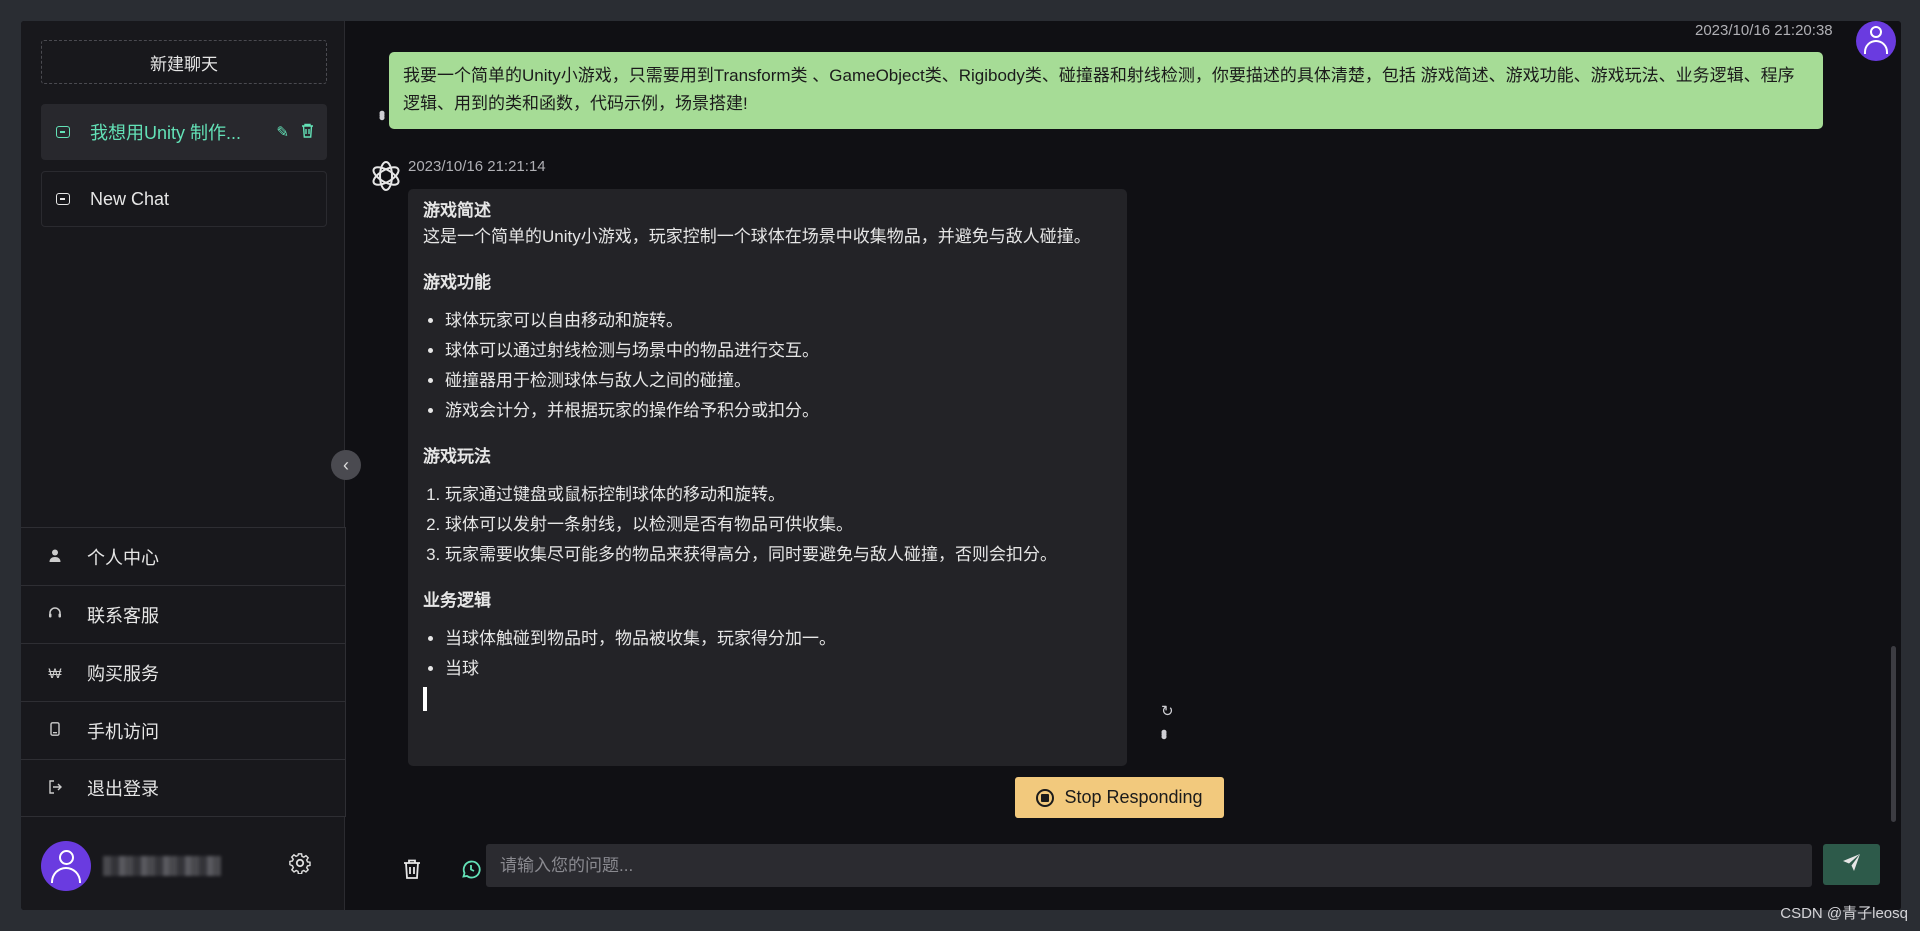  Describe the element at coordinates (123, 673) in the screenshot. I see `menu-item-label: 购买服务` at that location.